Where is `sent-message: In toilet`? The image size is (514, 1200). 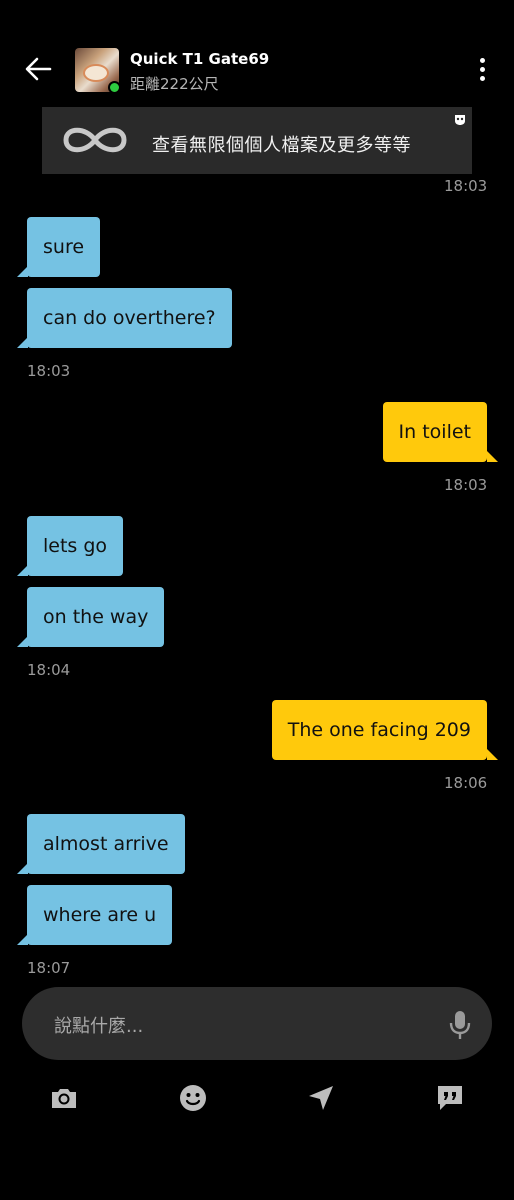
sent-message: In toilet is located at coordinates (434, 432).